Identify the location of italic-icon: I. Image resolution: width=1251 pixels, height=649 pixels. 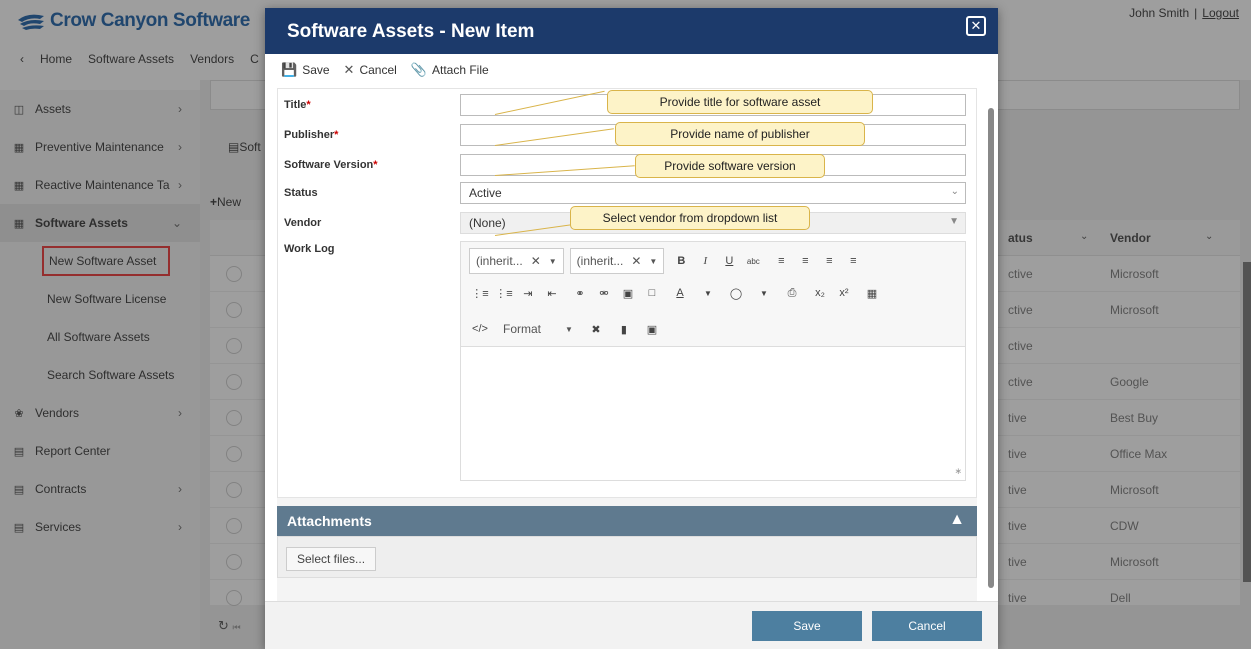
(705, 261).